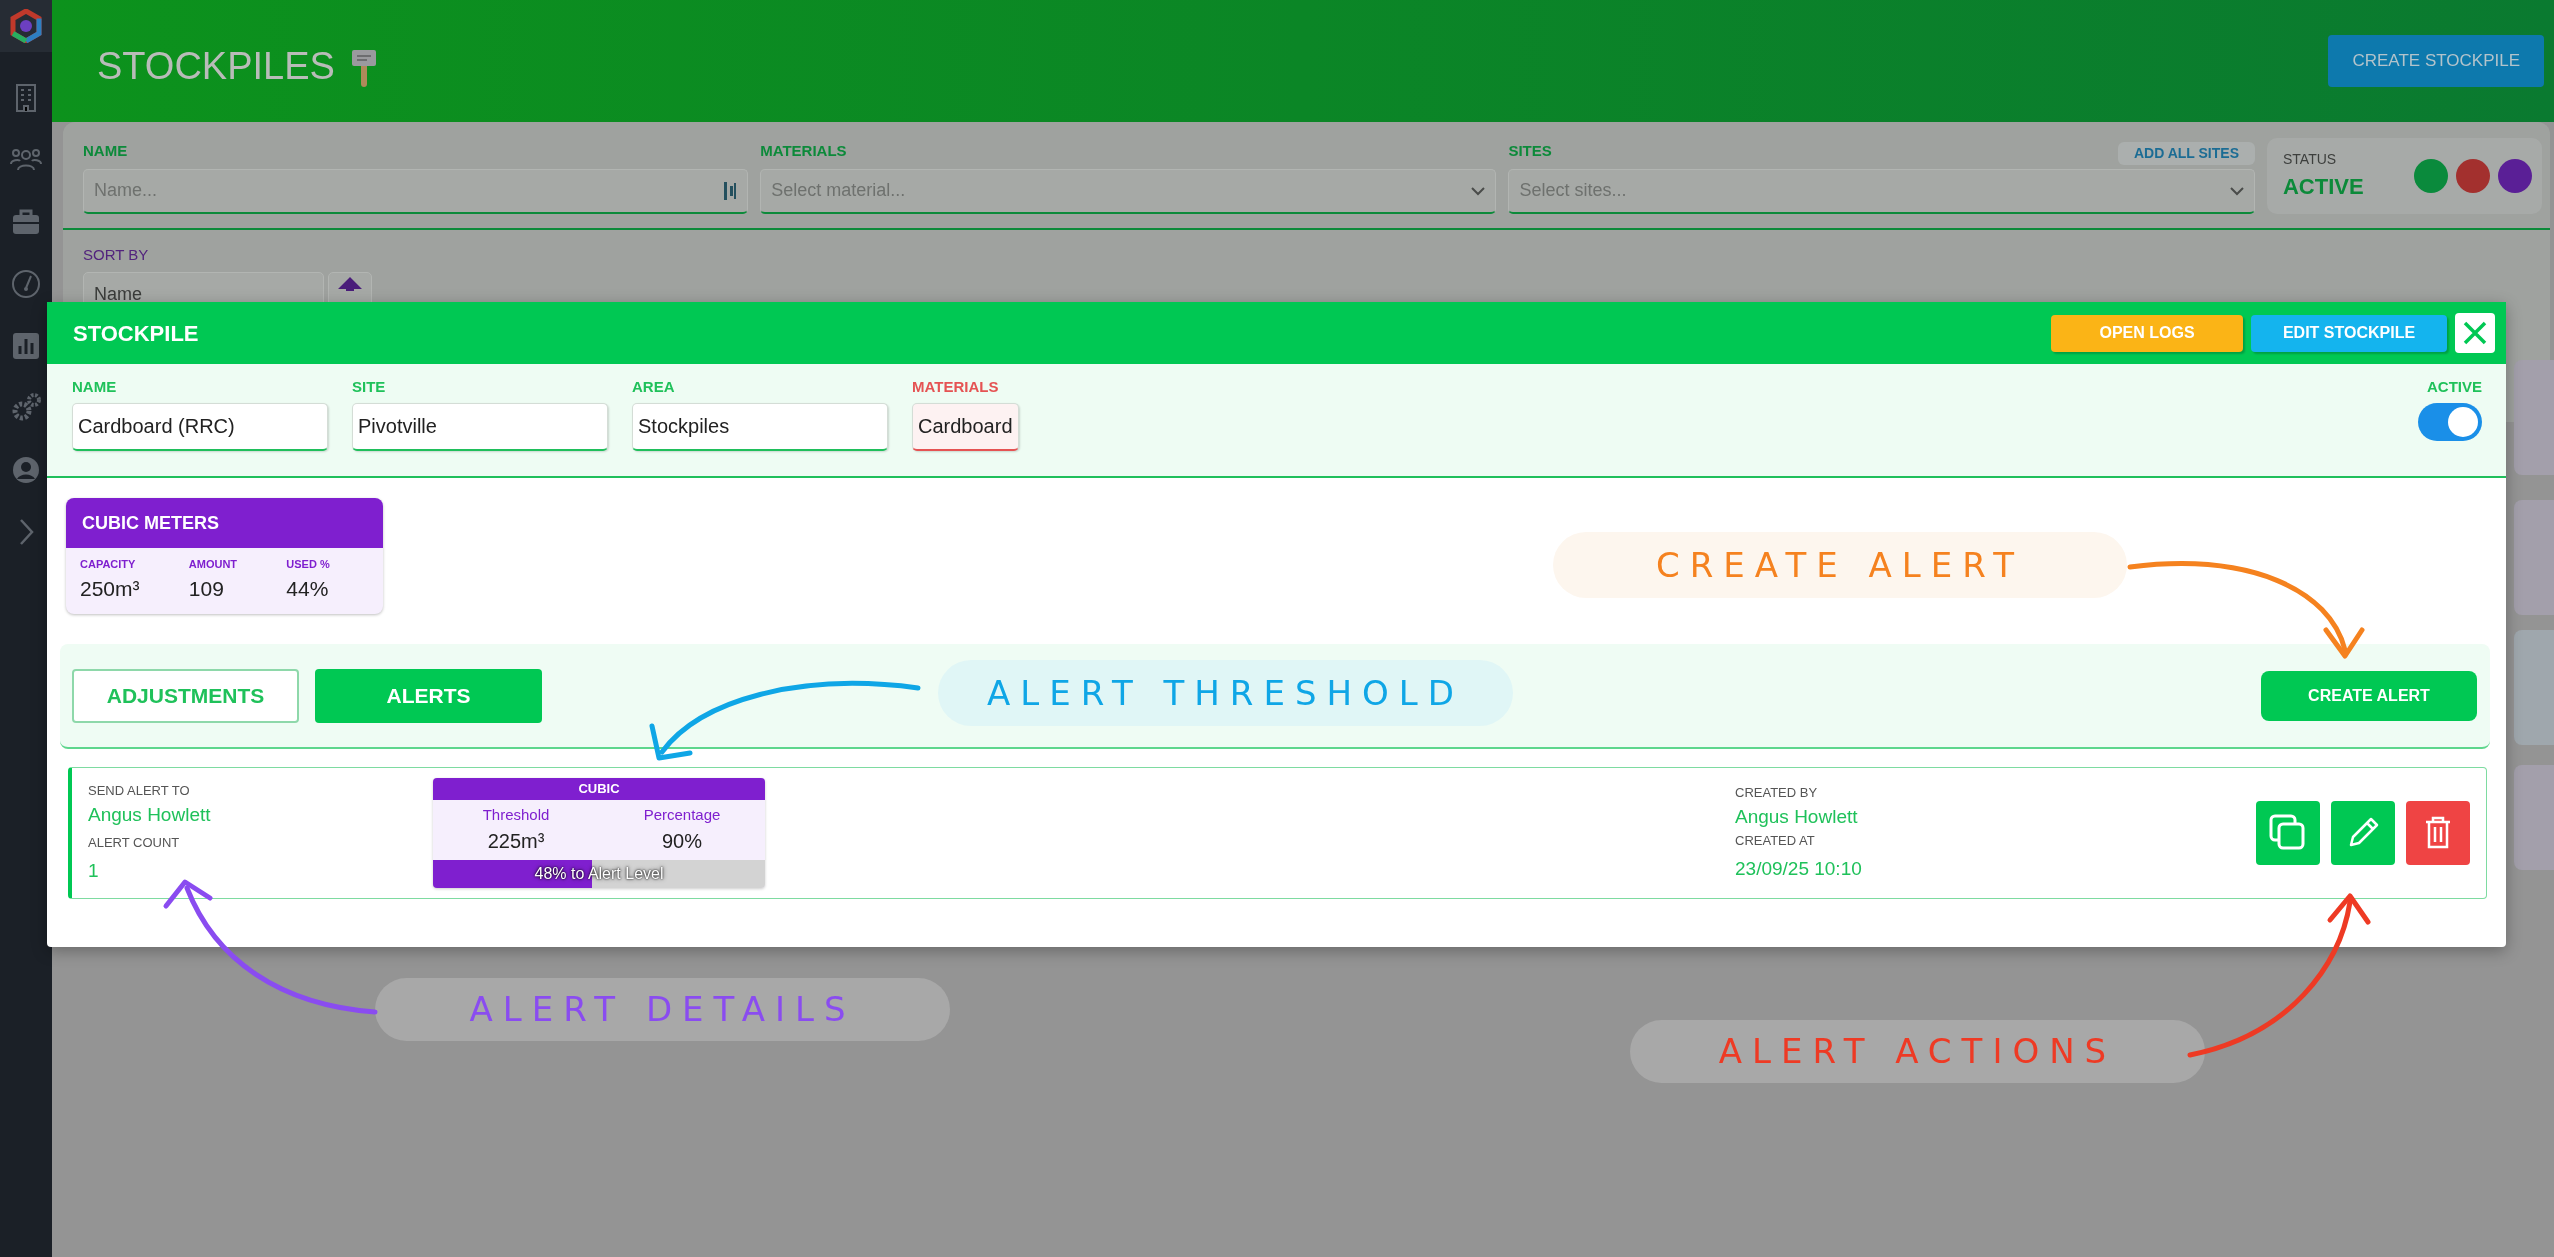  I want to click on create-alert-button: CREATE ALERT, so click(2369, 695).